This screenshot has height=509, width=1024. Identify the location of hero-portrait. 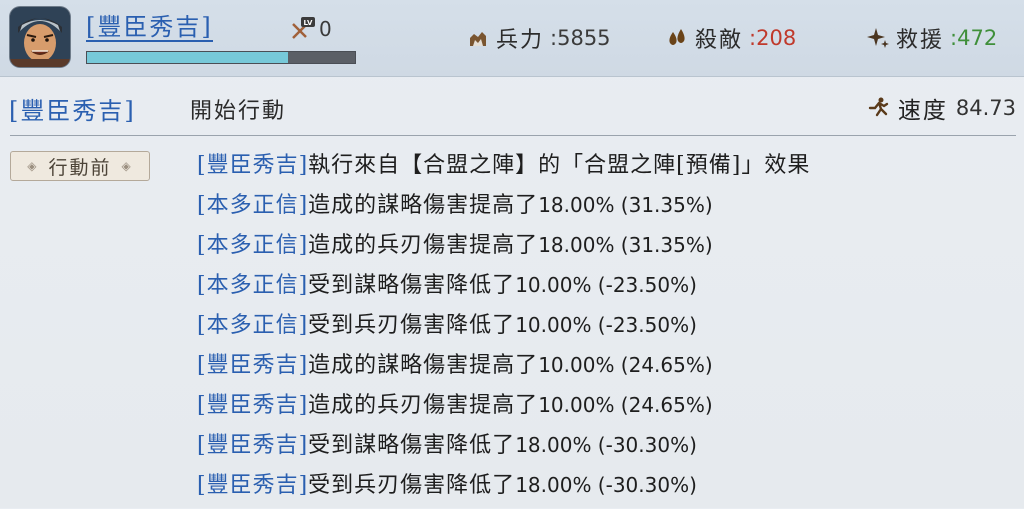
(40, 37).